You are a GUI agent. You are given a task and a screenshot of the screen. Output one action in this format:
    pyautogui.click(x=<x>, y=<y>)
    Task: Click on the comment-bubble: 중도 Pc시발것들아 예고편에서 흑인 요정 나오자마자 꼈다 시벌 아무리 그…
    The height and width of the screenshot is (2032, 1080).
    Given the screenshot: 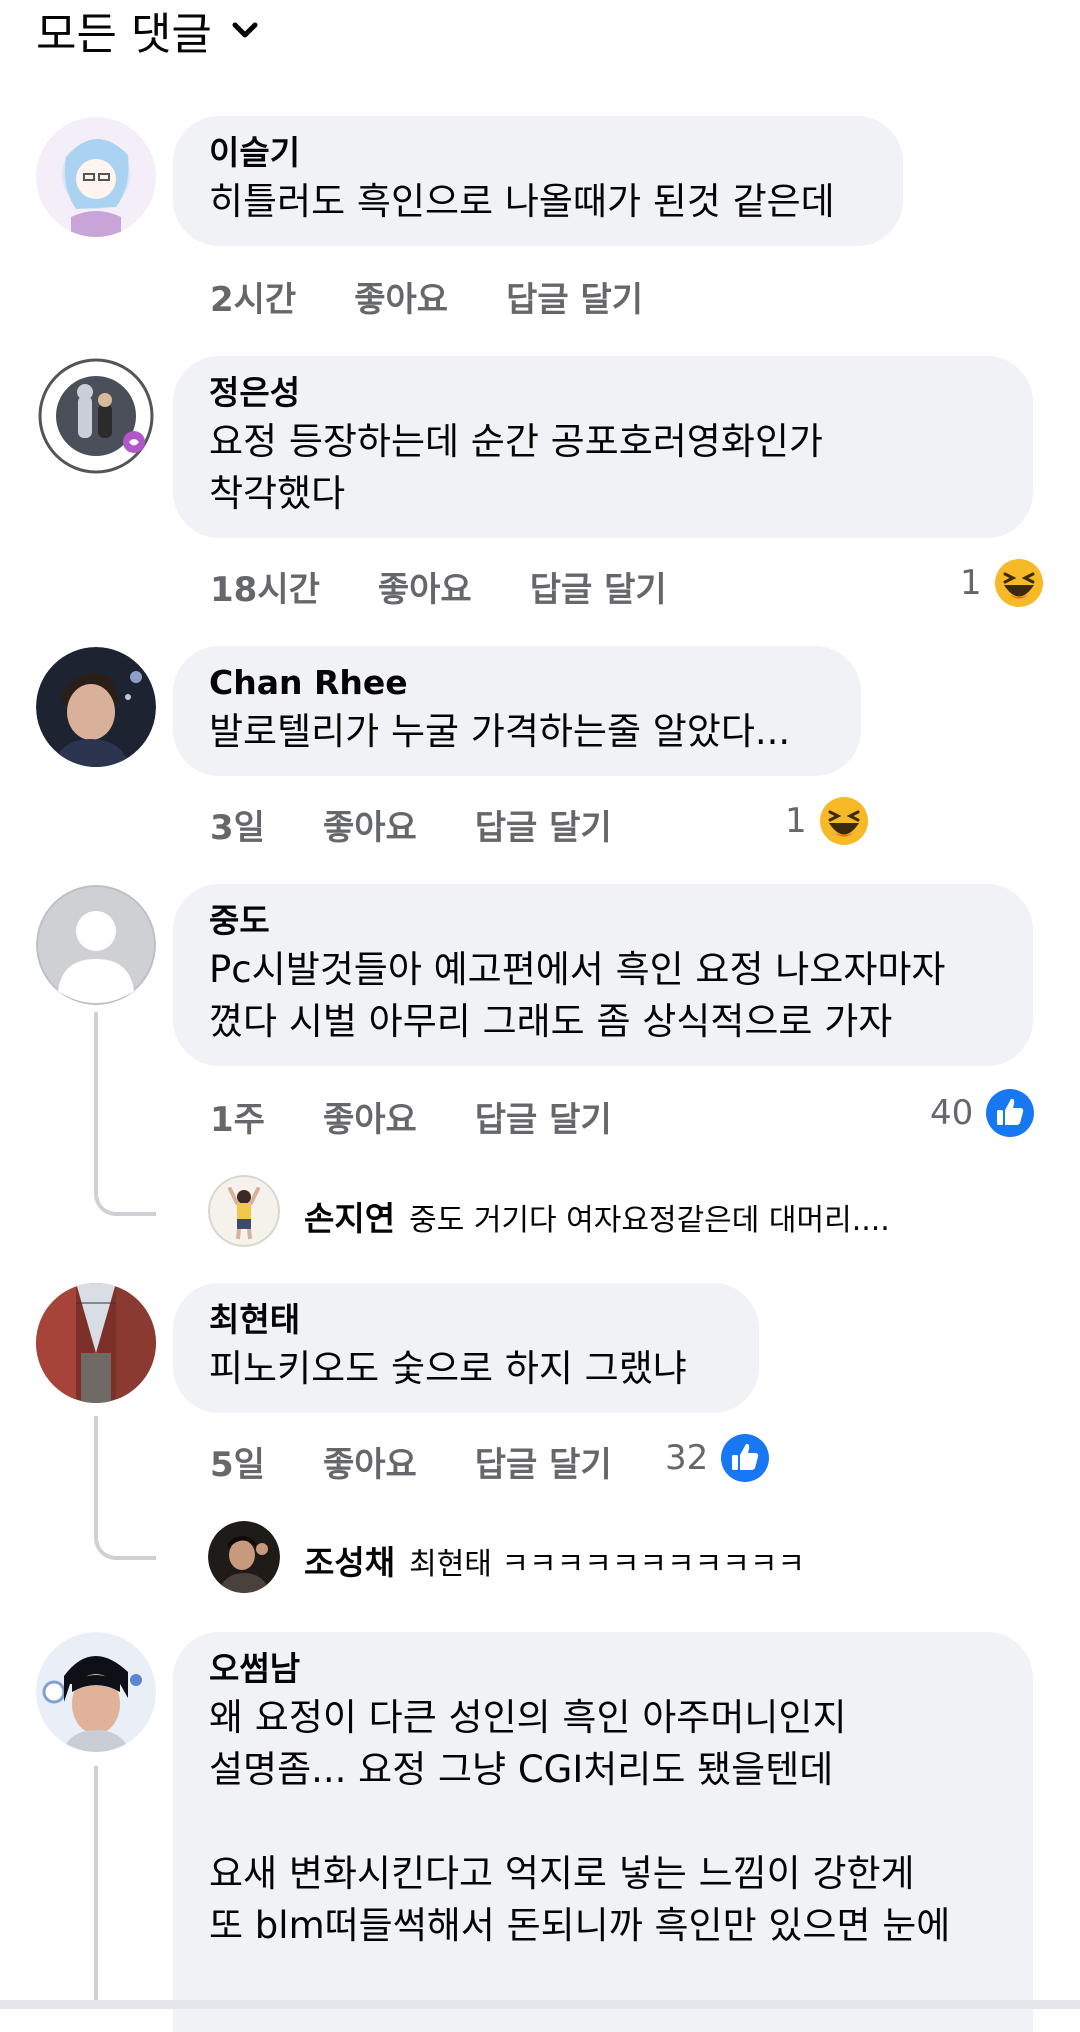 What is the action you would take?
    pyautogui.click(x=603, y=975)
    